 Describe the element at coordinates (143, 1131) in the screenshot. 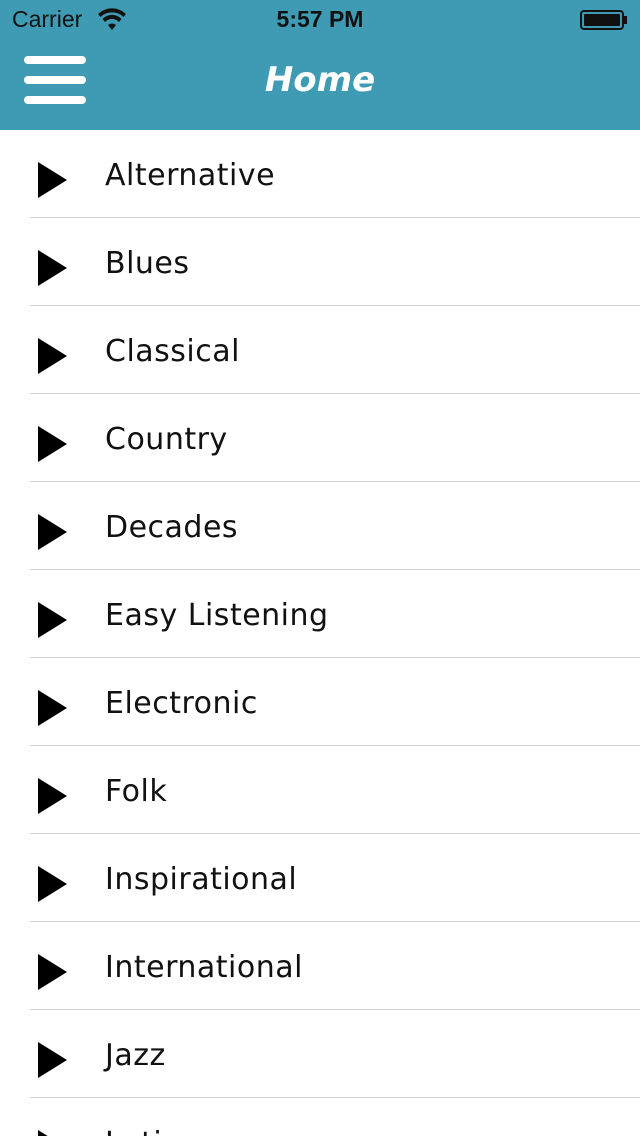

I see `list-item-label: Latin` at that location.